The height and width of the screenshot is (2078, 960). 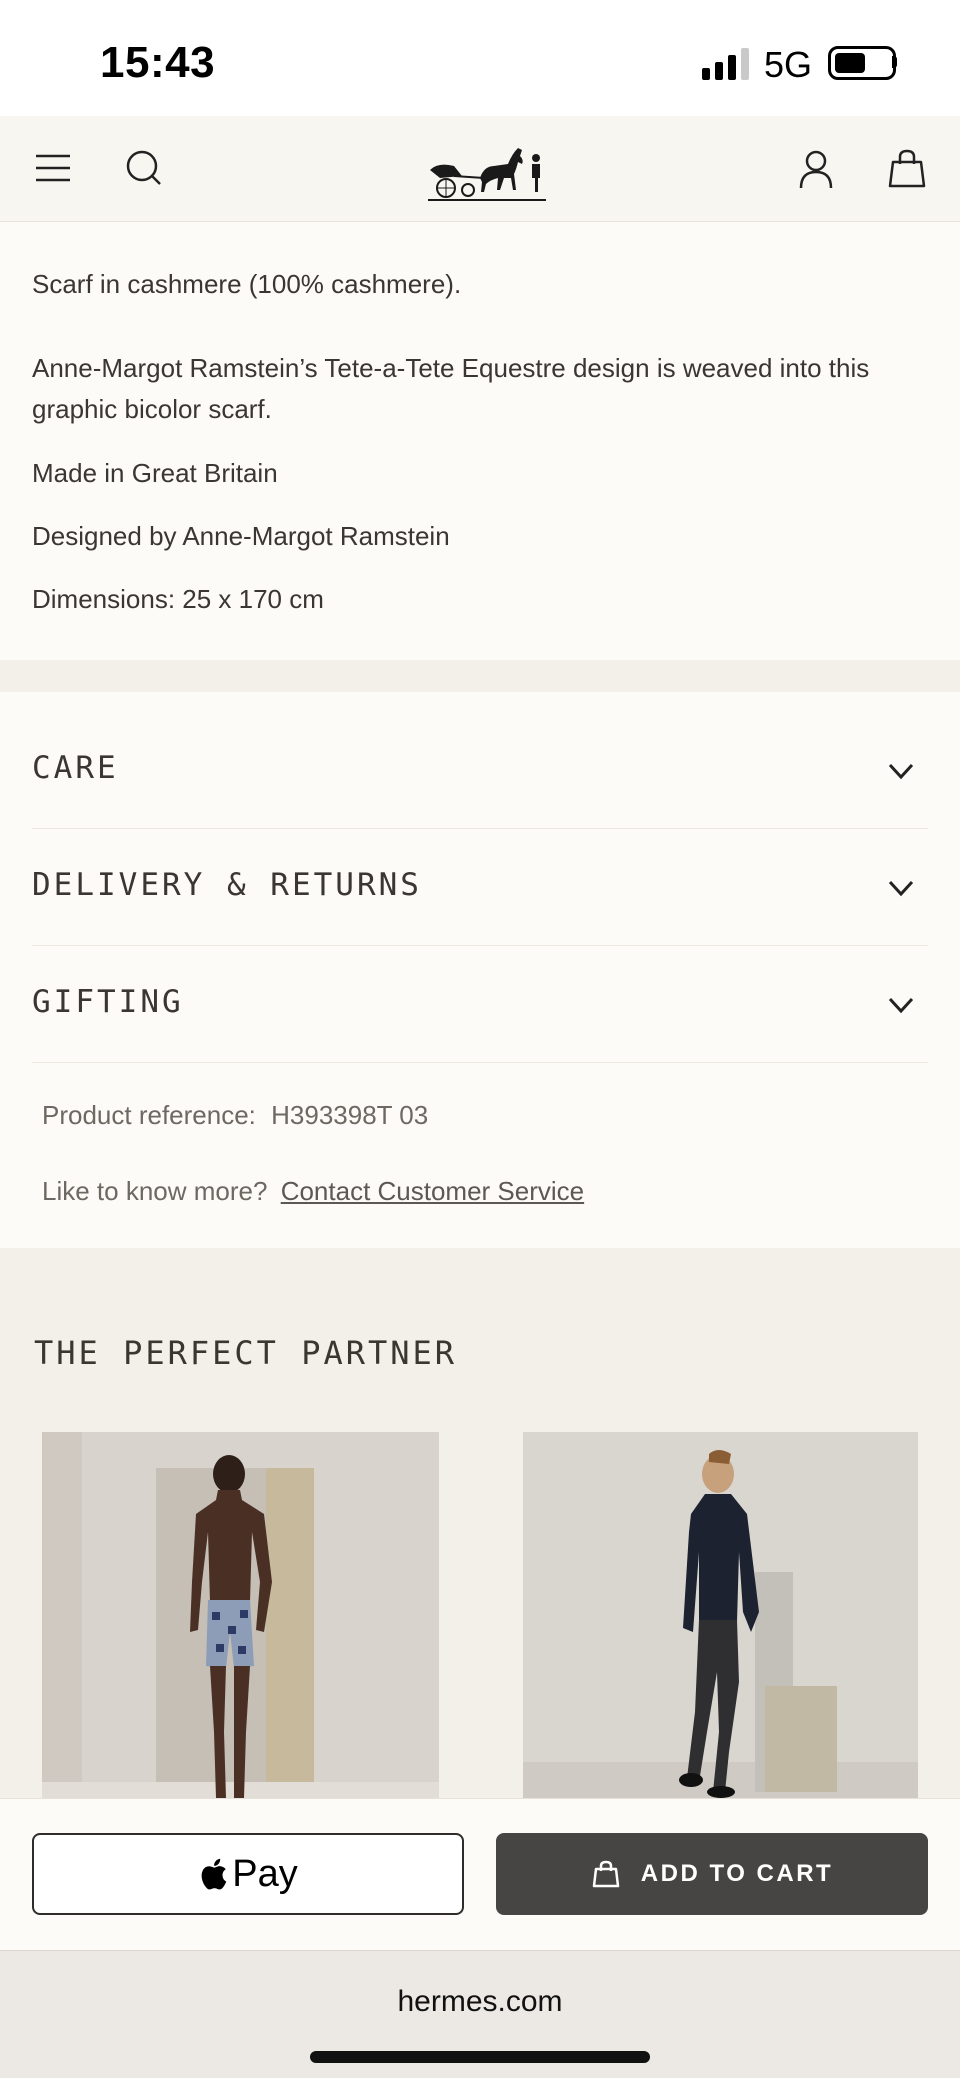 I want to click on product-reference-value: H393398T 03, so click(x=350, y=1115).